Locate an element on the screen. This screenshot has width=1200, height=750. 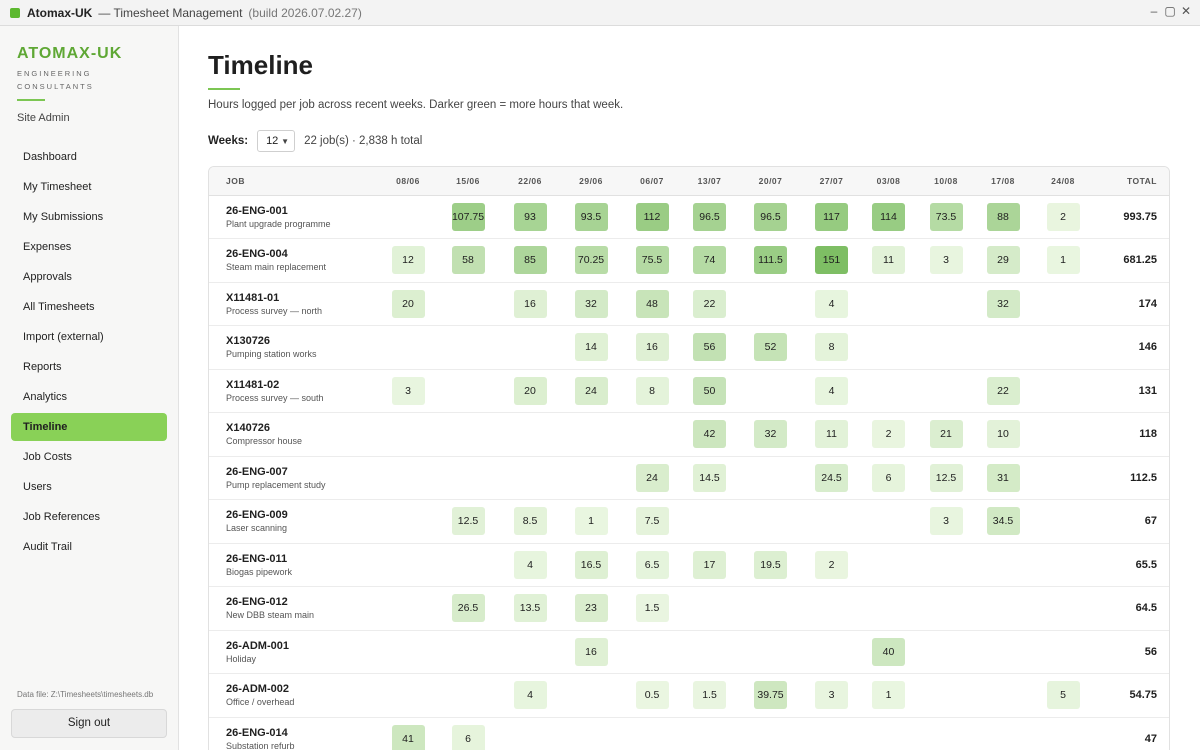
sidebar-item-my-timesheet: My Timesheet is located at coordinates (89, 187).